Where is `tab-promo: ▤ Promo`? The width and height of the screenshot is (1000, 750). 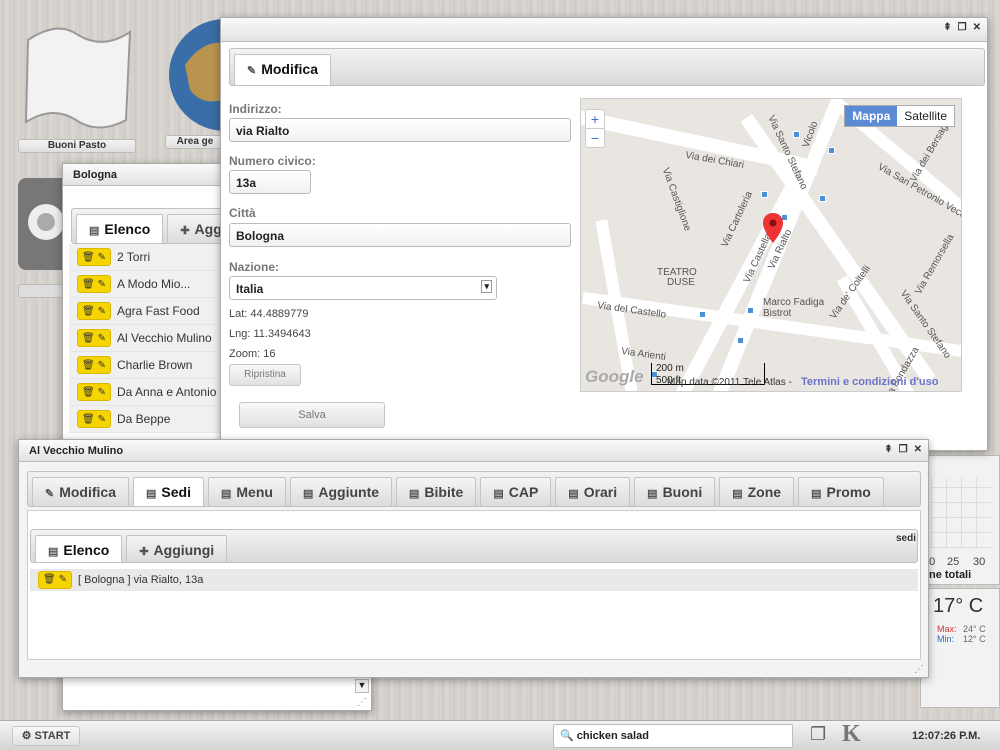
tab-promo: ▤ Promo is located at coordinates (841, 491).